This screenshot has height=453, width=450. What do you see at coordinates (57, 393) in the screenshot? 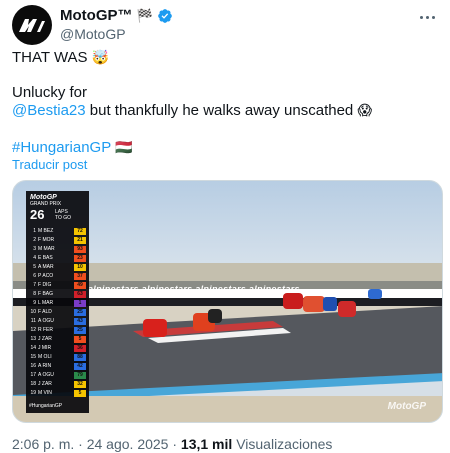
I see `ticker-row: 19 M VIN 5` at bounding box center [57, 393].